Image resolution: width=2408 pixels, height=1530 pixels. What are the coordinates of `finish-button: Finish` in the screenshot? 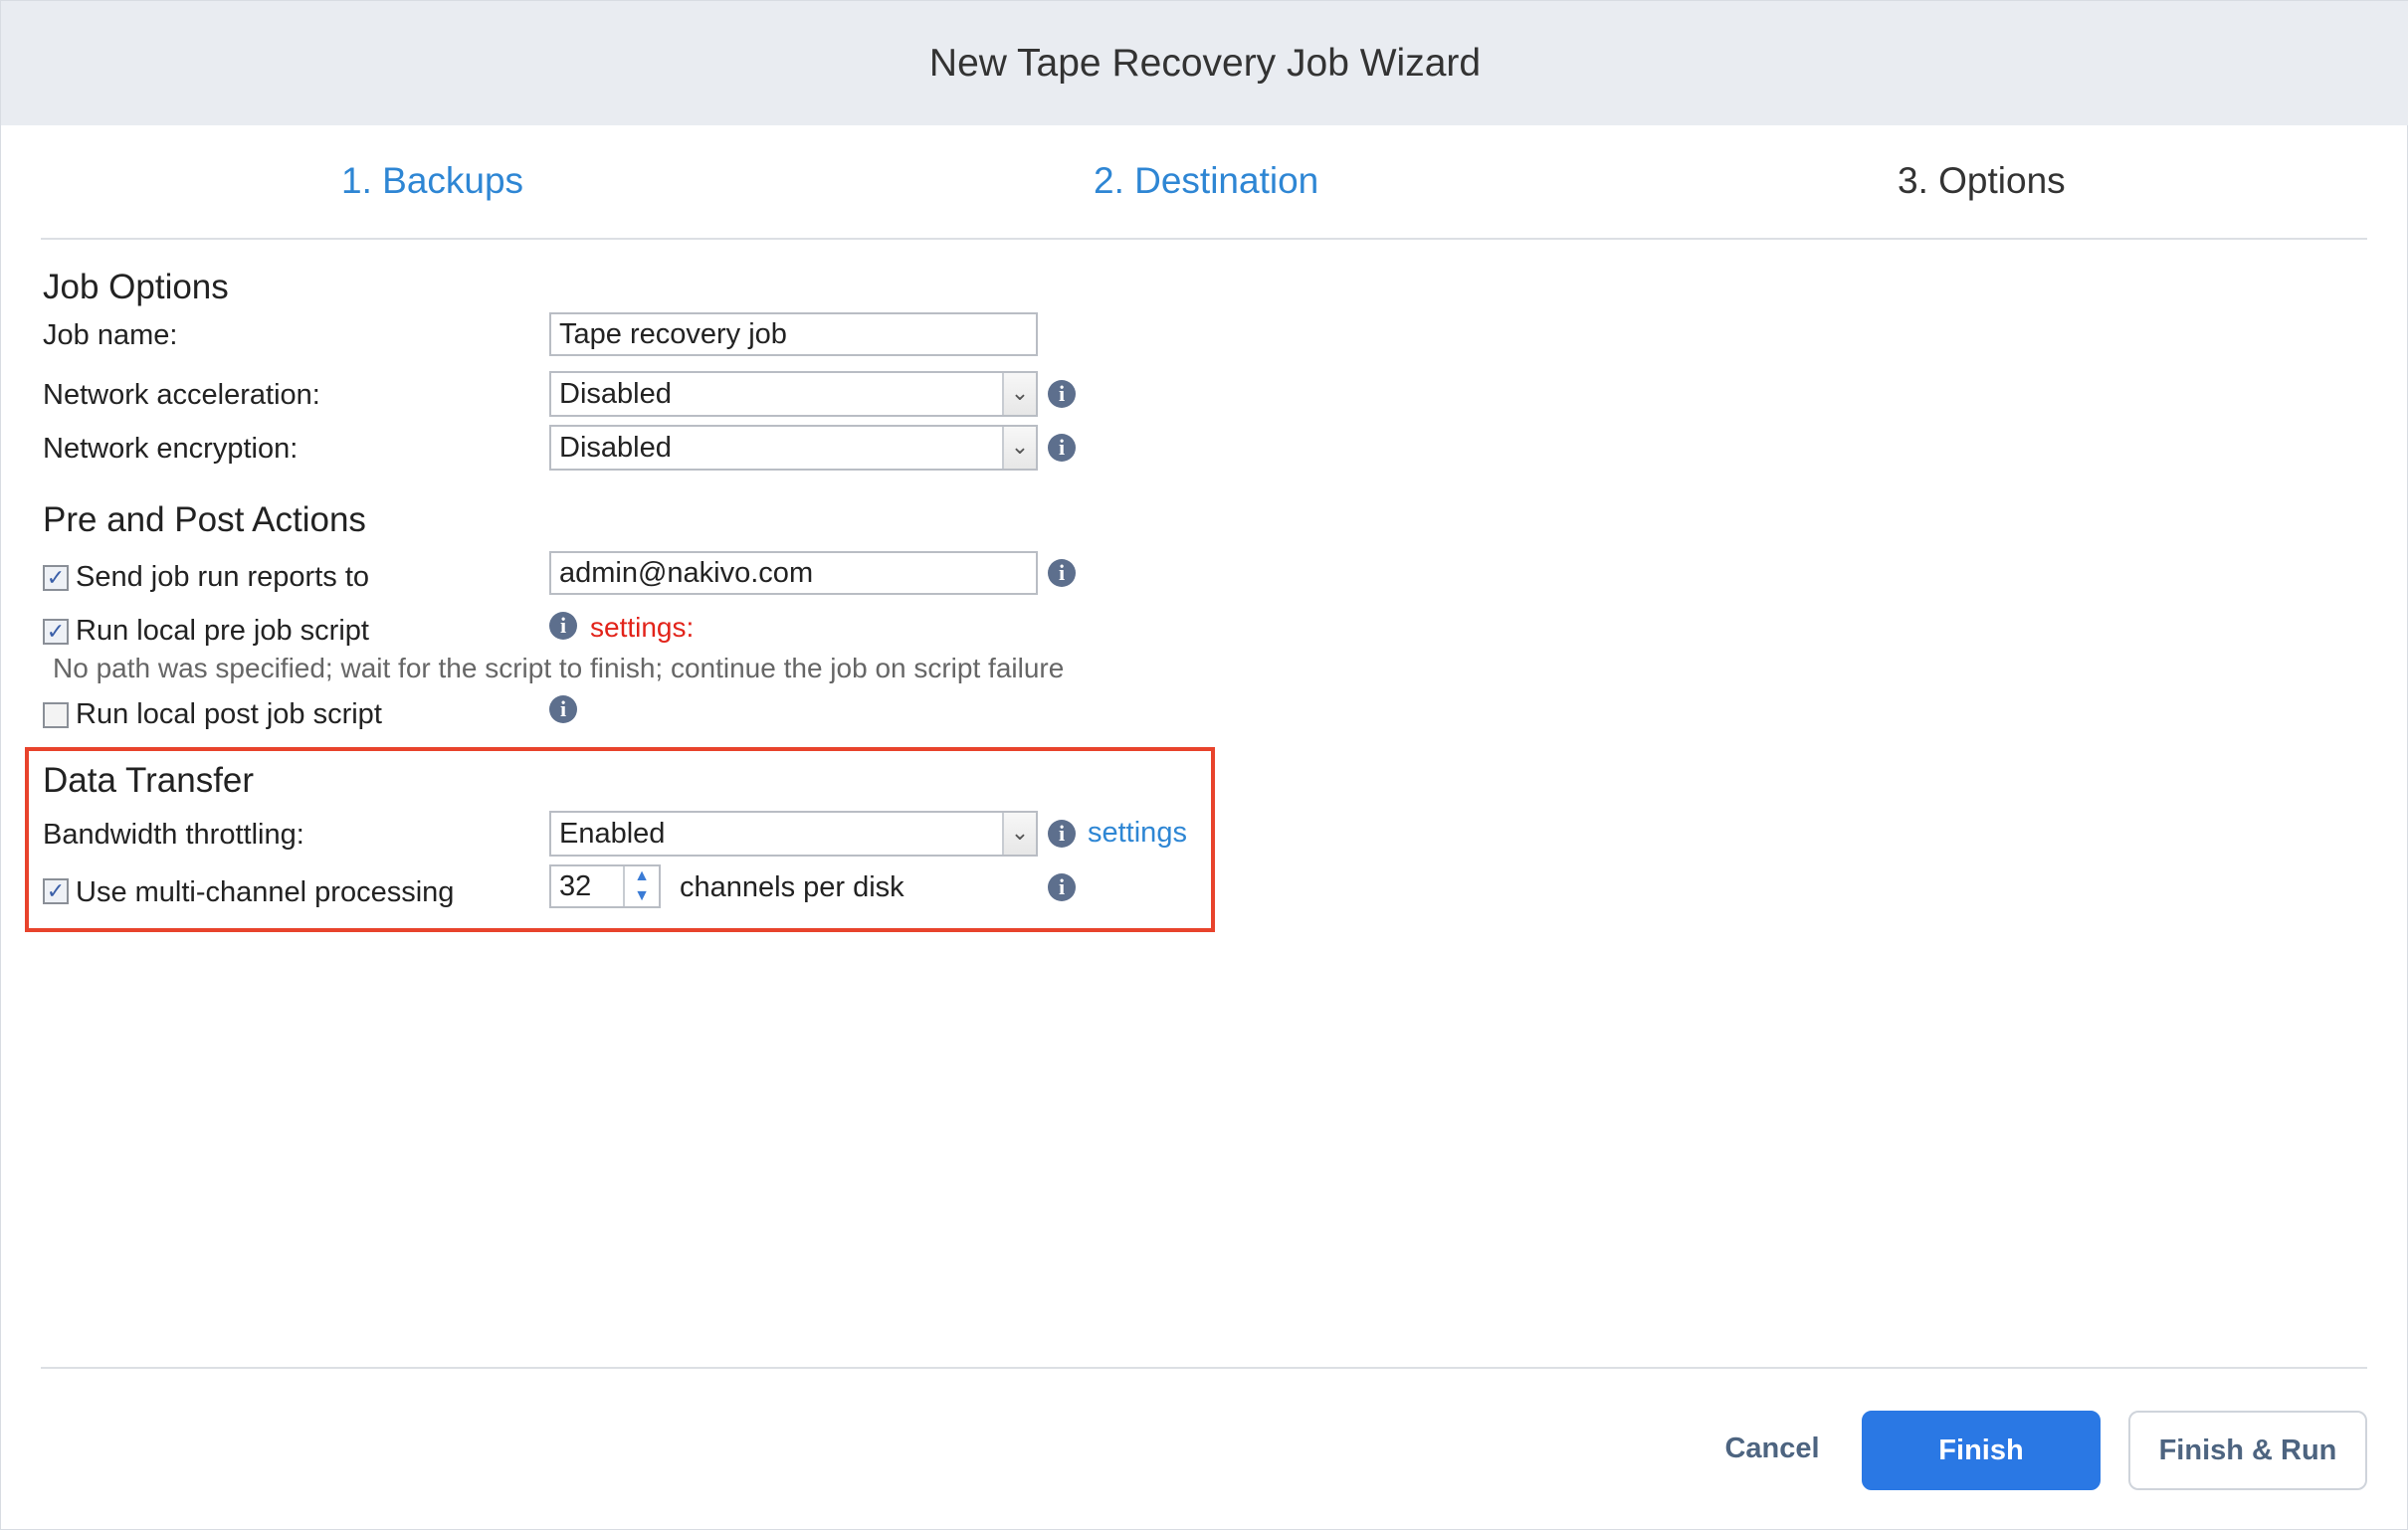 It's located at (1981, 1450).